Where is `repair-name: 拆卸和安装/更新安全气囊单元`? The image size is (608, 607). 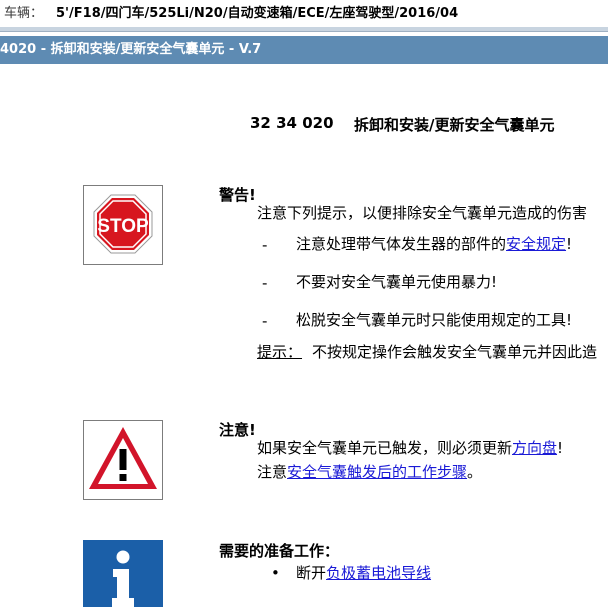 repair-name: 拆卸和安装/更新安全气囊单元 is located at coordinates (454, 125).